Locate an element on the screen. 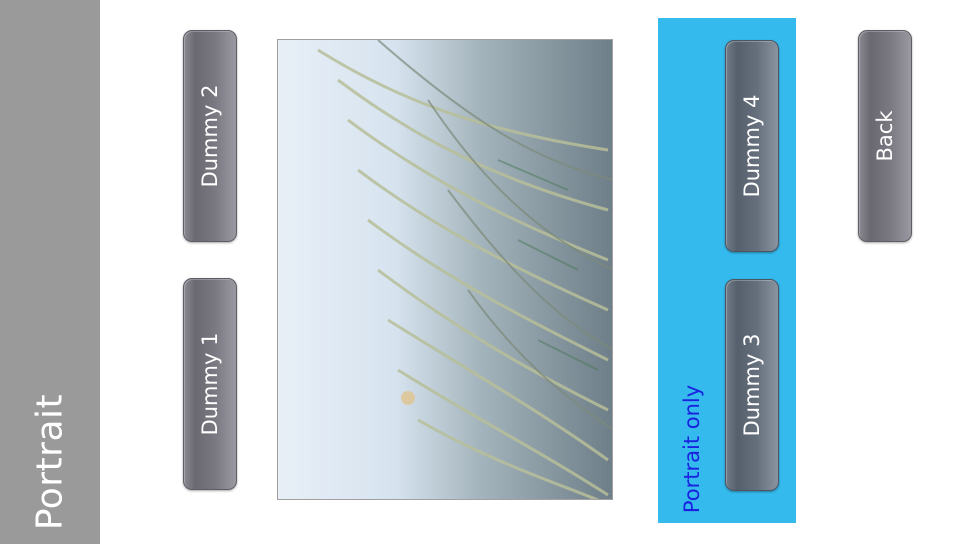 This screenshot has width=960, height=544. dummy-1-label: Dummy 1 is located at coordinates (210, 384).